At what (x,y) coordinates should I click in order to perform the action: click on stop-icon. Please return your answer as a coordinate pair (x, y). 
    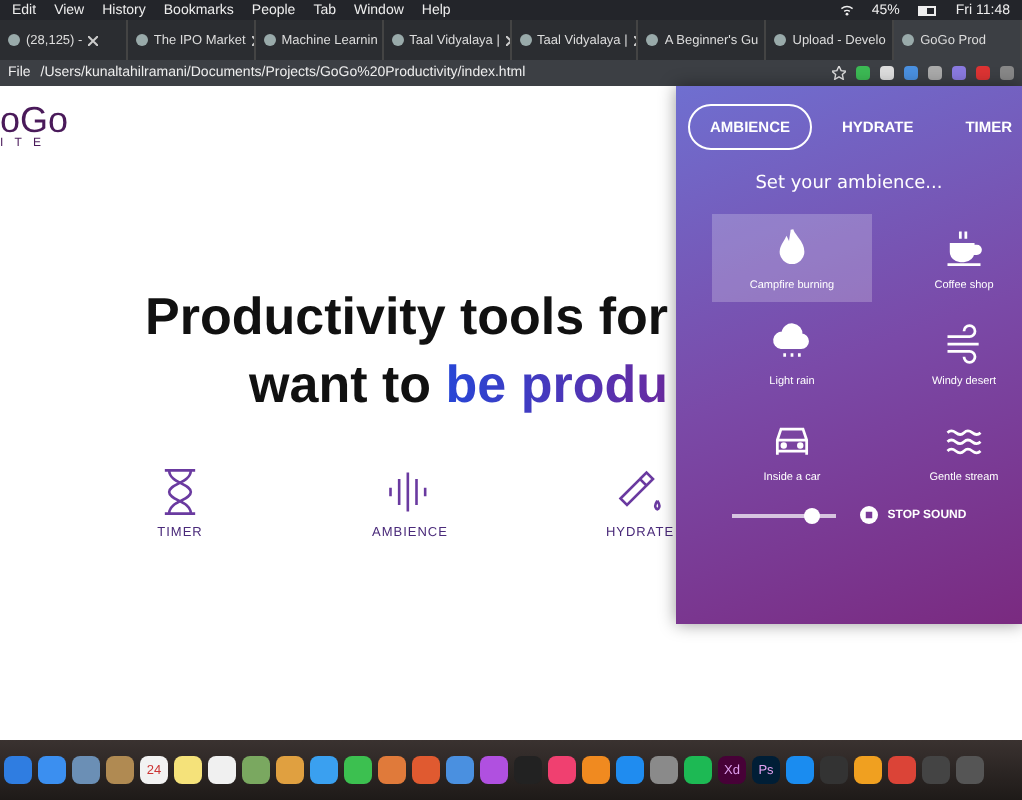
    Looking at the image, I should click on (868, 515).